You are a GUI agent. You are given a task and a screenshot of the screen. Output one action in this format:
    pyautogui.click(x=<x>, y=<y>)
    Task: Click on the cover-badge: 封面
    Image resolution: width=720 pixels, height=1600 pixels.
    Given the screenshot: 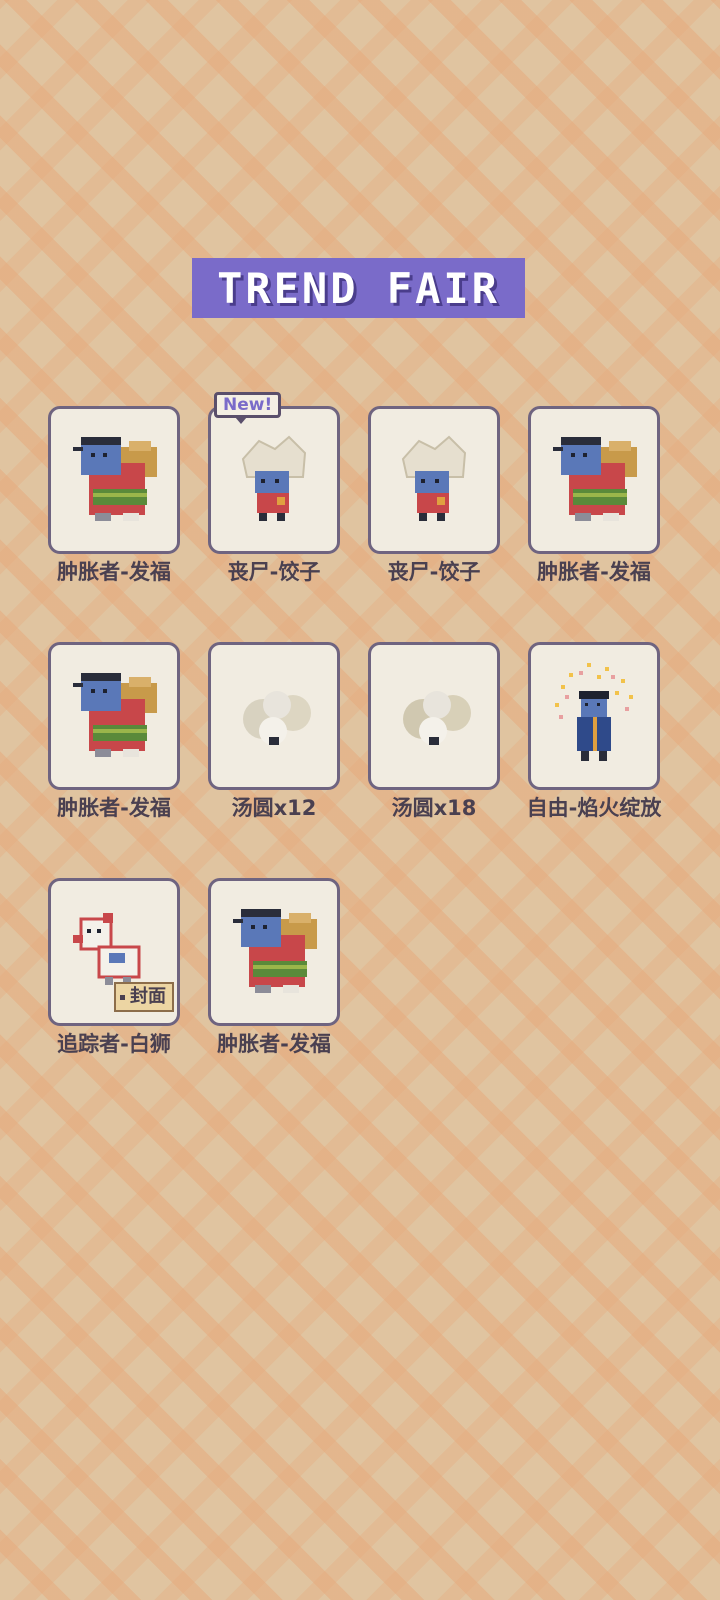 What is the action you would take?
    pyautogui.click(x=144, y=997)
    